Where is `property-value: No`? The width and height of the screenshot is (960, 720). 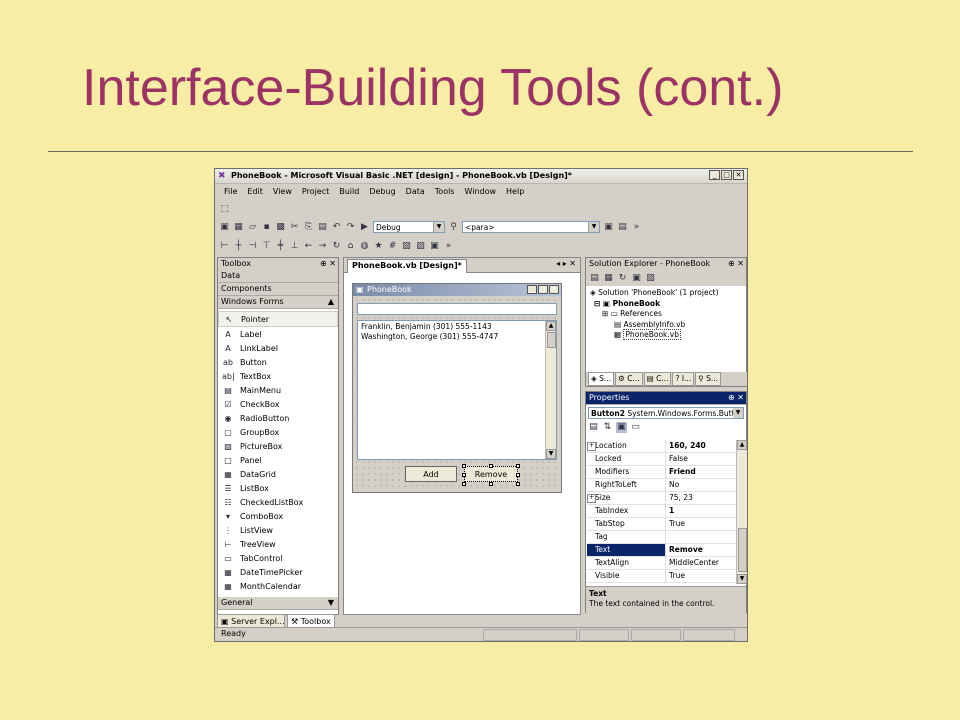
property-value: No is located at coordinates (701, 485).